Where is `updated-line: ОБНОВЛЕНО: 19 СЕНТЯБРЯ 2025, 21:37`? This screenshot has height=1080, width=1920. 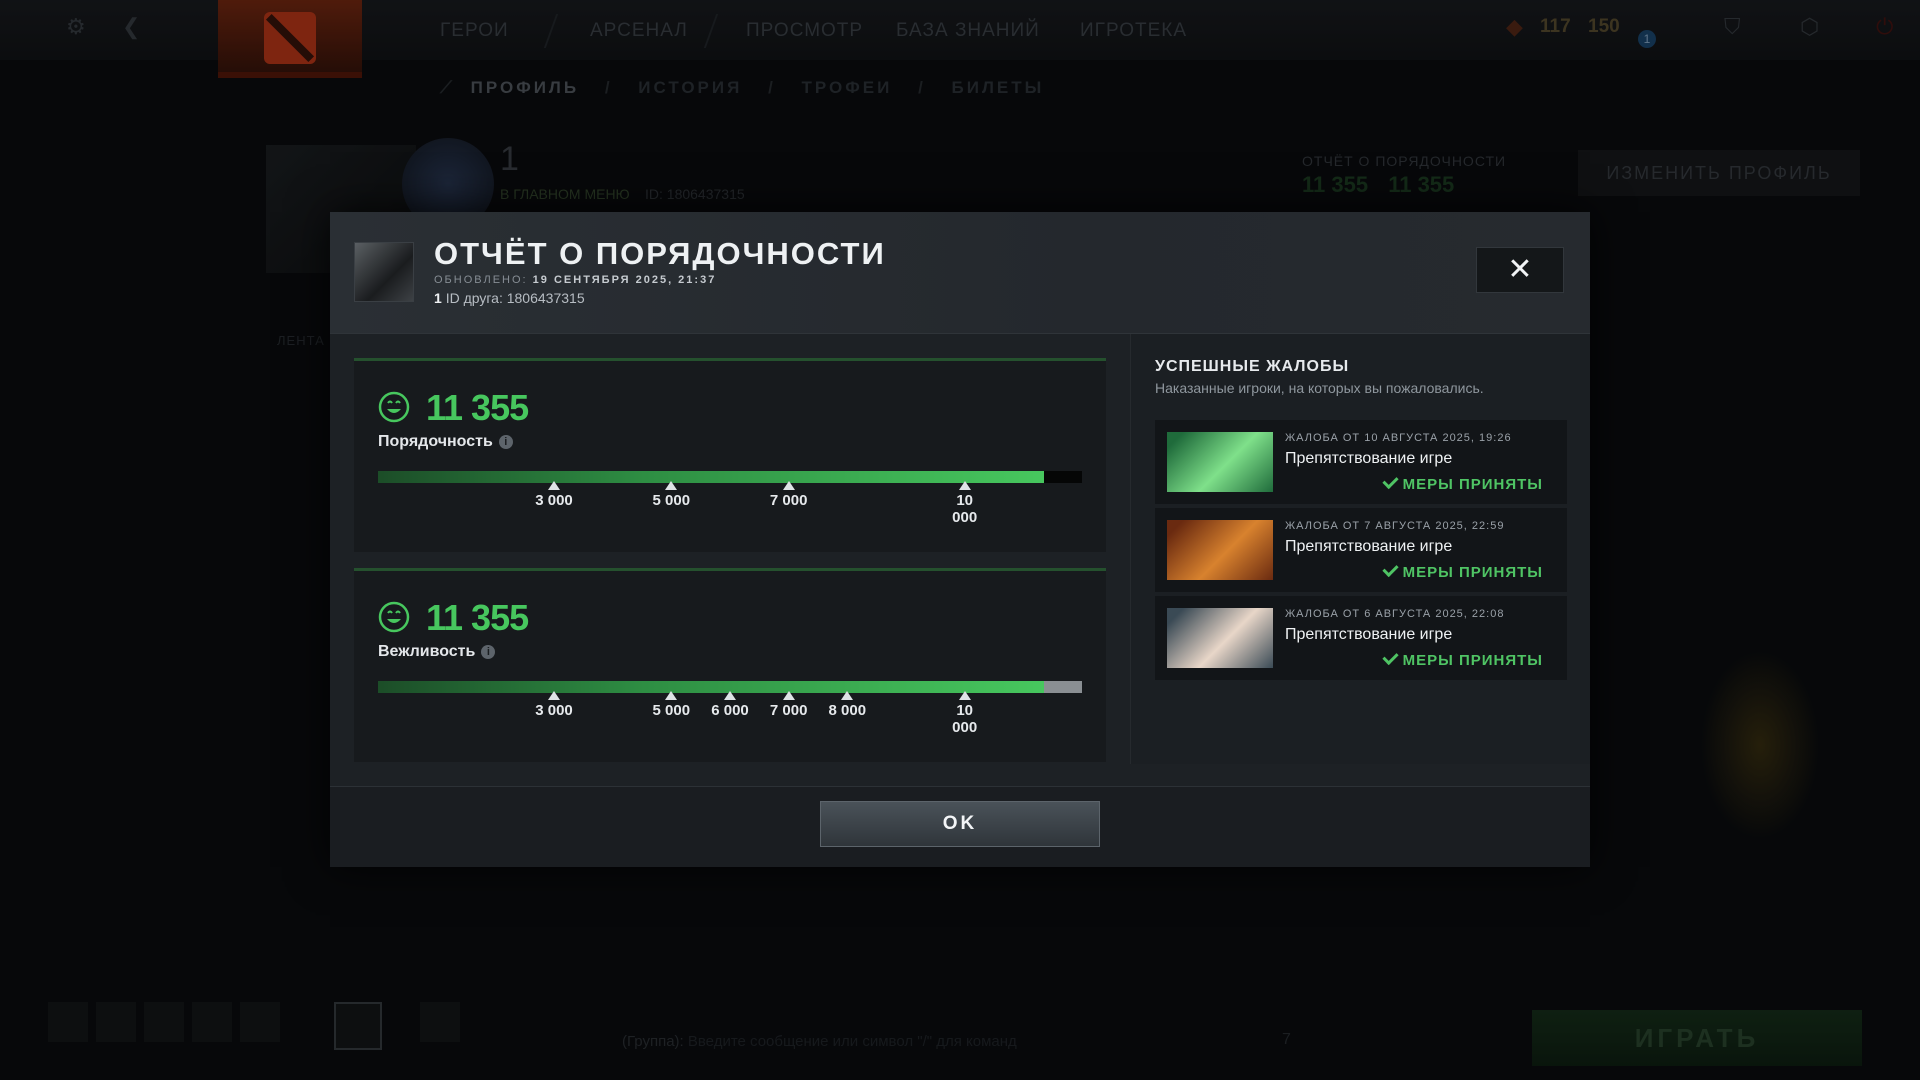
updated-line: ОБНОВЛЕНО: 19 СЕНТЯБРЯ 2025, 21:37 is located at coordinates (575, 280).